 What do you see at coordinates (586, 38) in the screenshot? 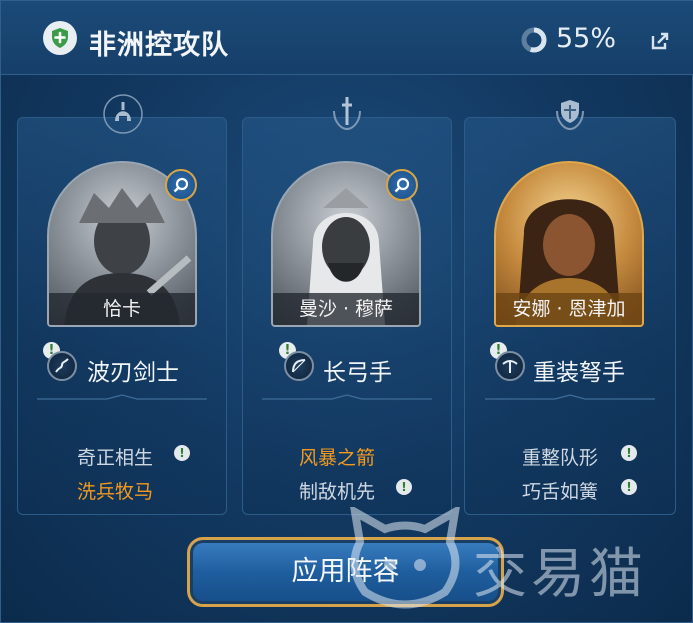
I see `progress-percent: 55%` at bounding box center [586, 38].